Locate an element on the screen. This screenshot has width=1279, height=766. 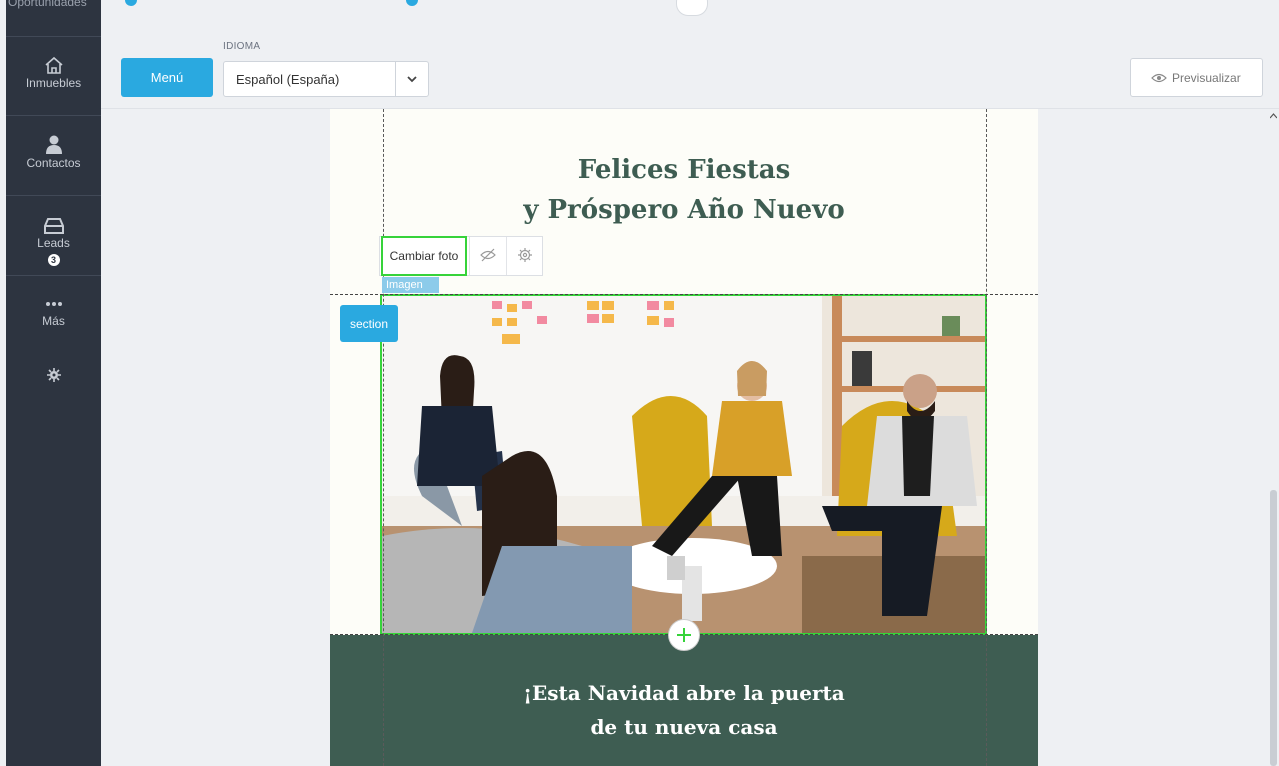
hide-image-button is located at coordinates (487, 256).